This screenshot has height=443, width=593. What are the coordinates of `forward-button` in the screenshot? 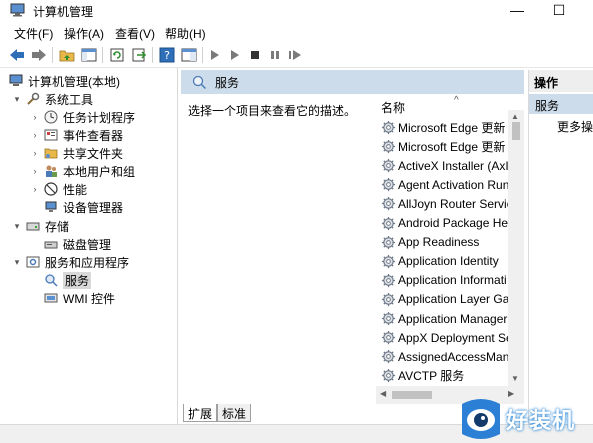 It's located at (39, 55).